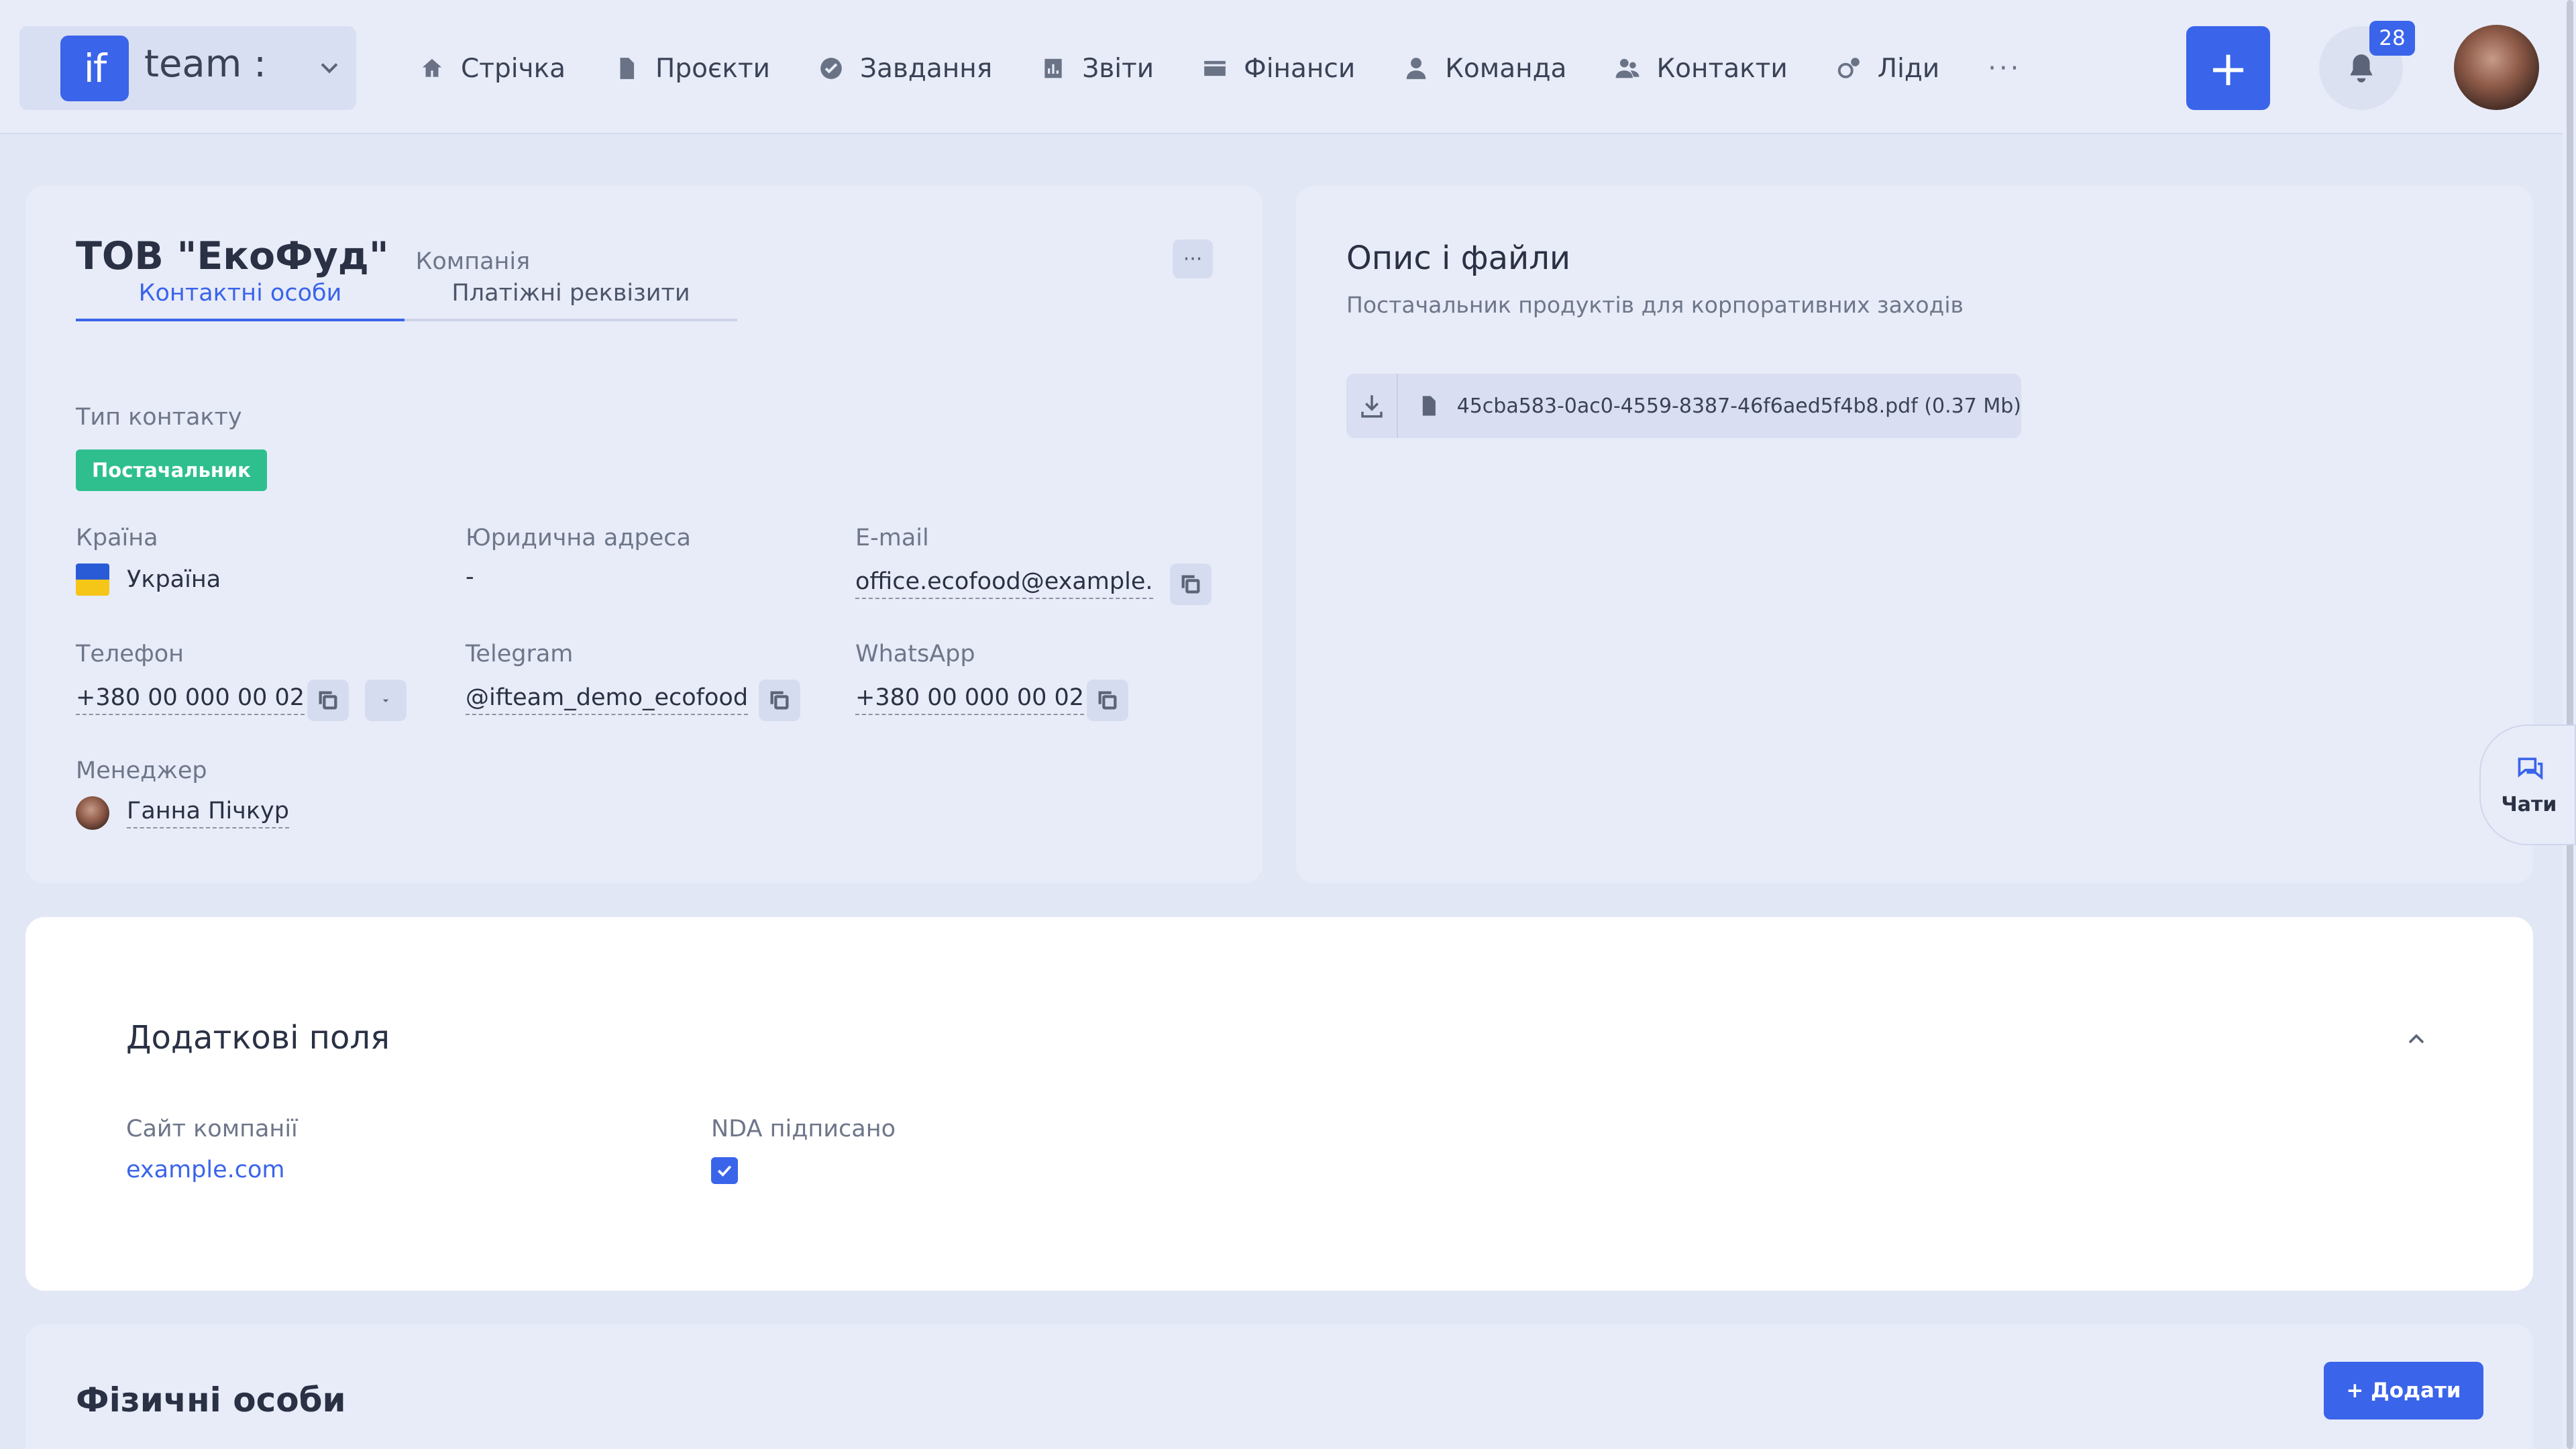  Describe the element at coordinates (607, 699) in the screenshot. I see `telegram-value: @ifteam_demo_ecofood` at that location.